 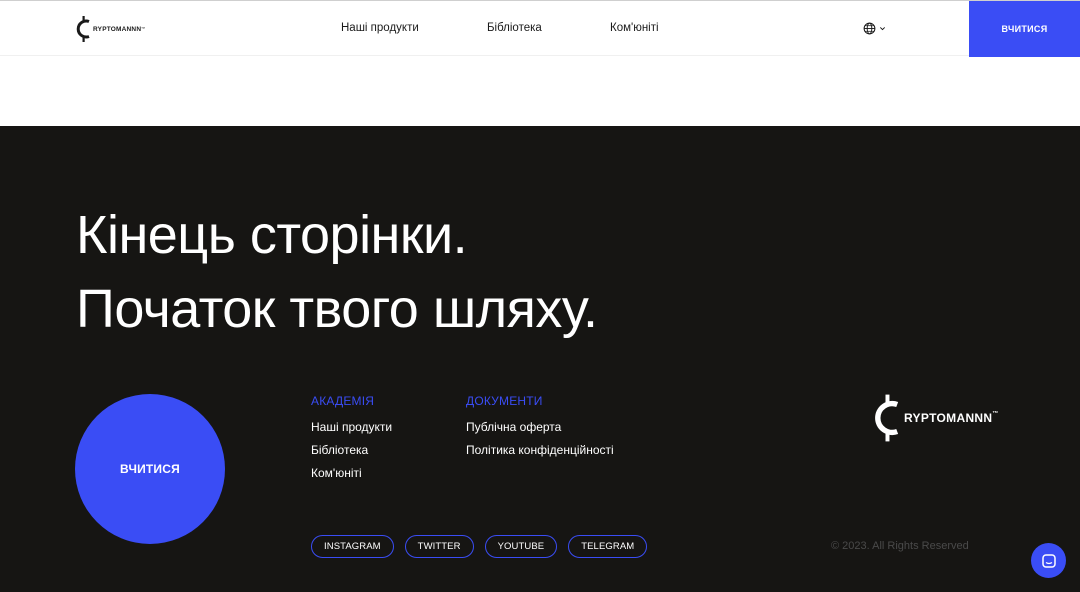 I want to click on globe-icon, so click(x=869, y=28).